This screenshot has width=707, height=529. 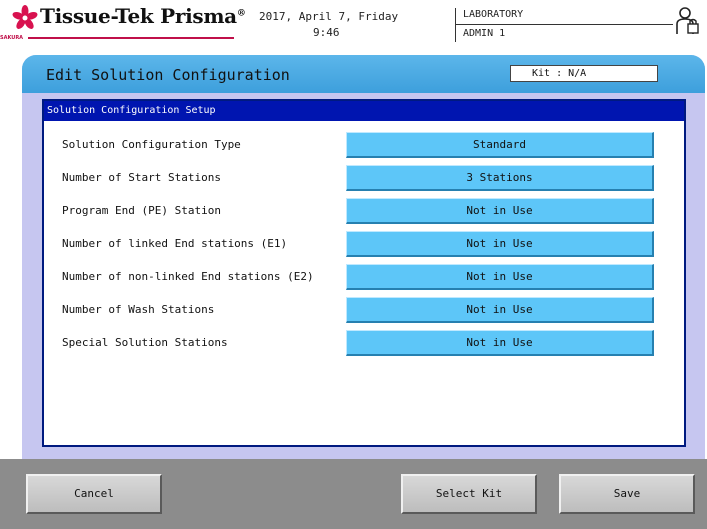 I want to click on start-stations-button: 3 Stations, so click(x=500, y=178).